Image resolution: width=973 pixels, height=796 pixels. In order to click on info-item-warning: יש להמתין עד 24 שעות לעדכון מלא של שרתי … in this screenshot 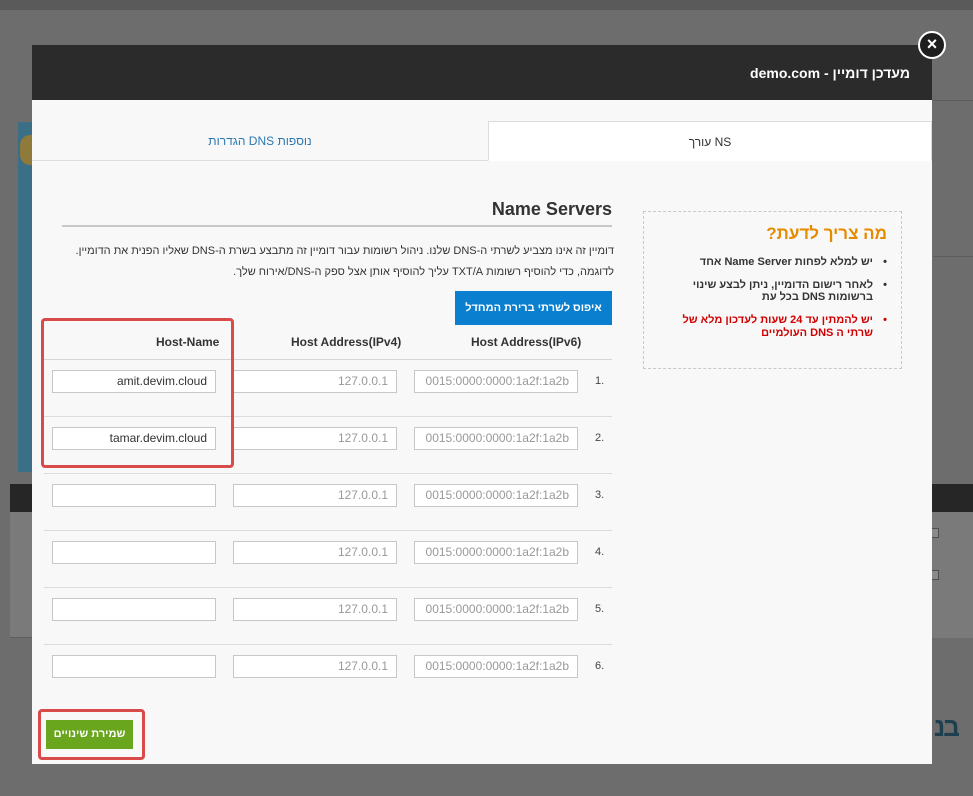, I will do `click(772, 326)`.